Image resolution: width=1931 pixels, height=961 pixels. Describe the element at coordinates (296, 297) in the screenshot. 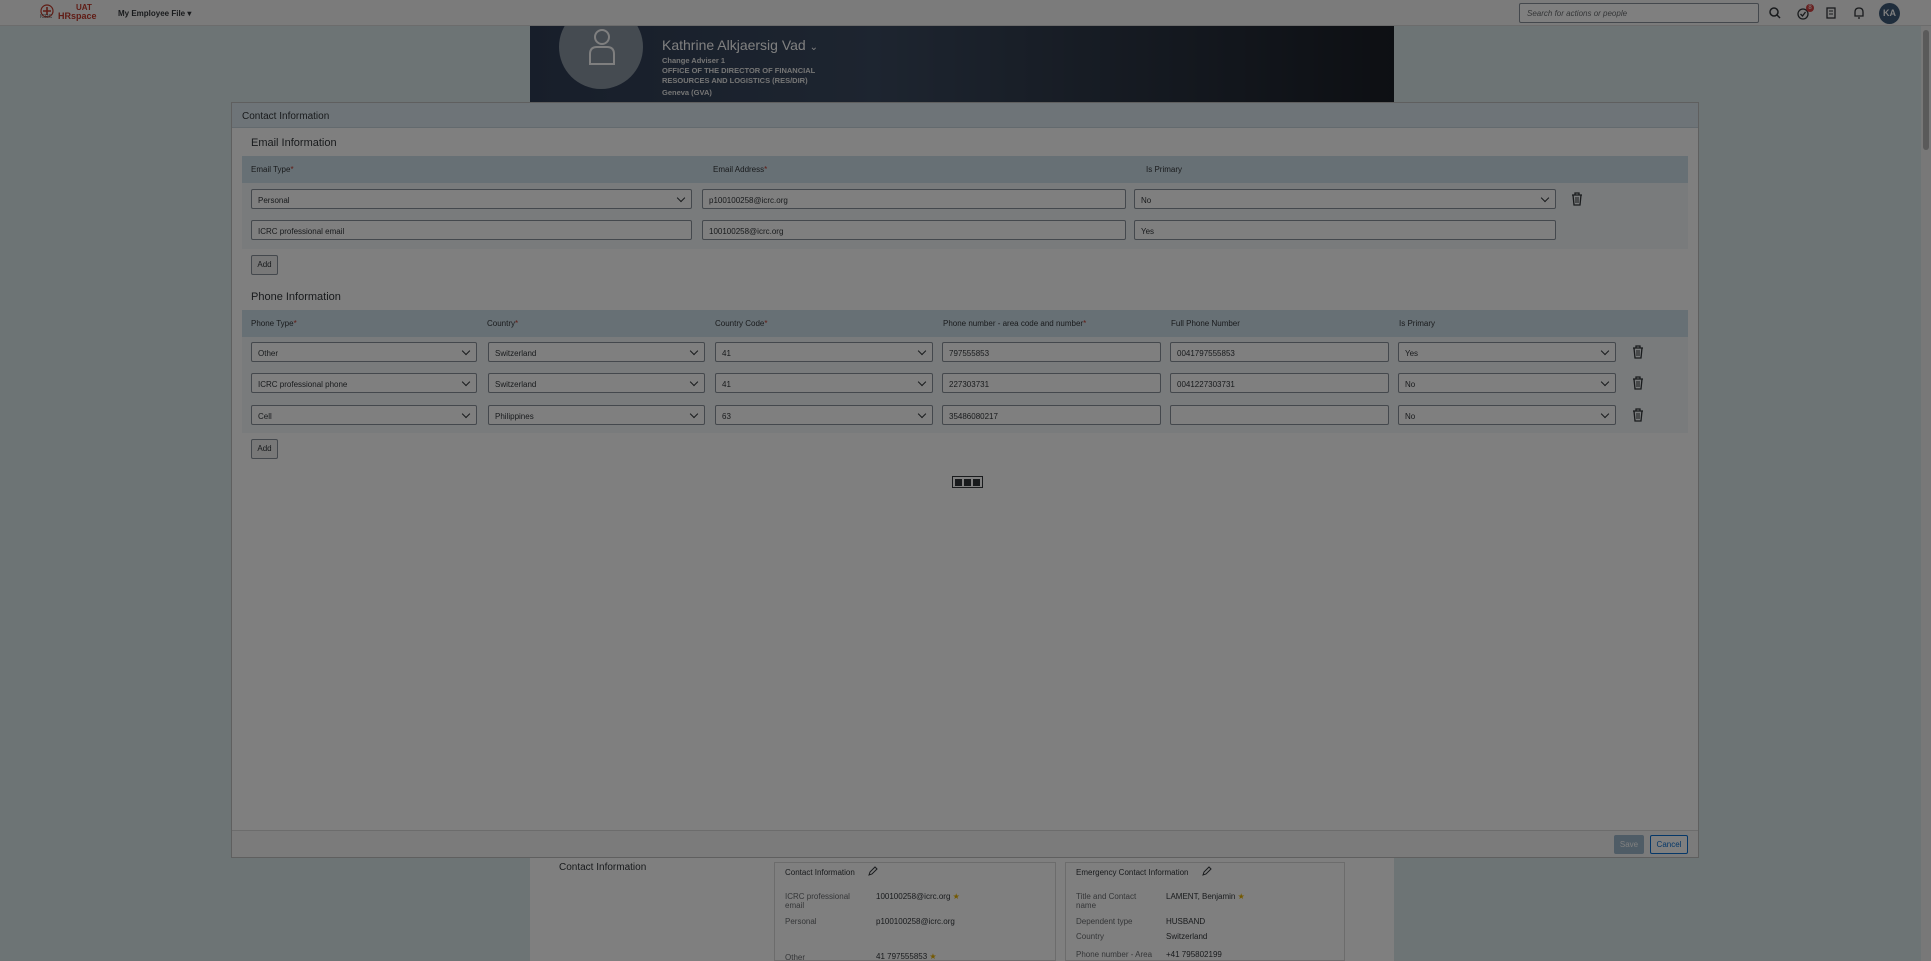

I see `phone-section-title: Phone Information` at that location.